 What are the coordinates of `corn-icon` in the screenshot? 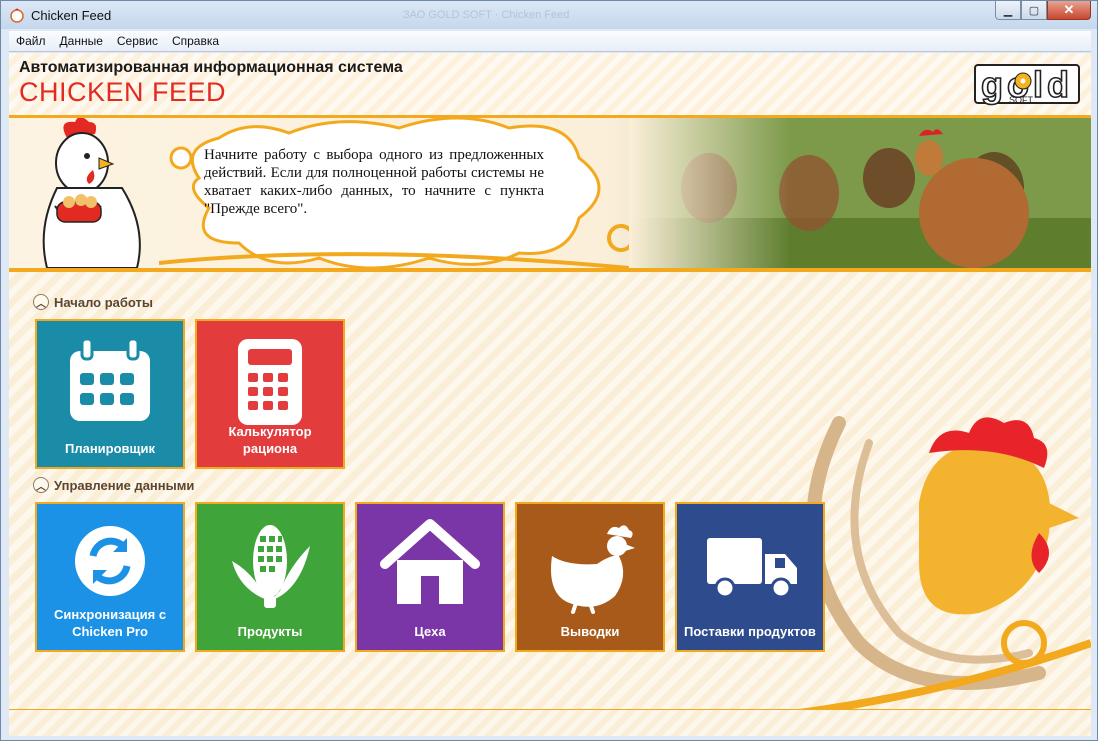 It's located at (271, 566).